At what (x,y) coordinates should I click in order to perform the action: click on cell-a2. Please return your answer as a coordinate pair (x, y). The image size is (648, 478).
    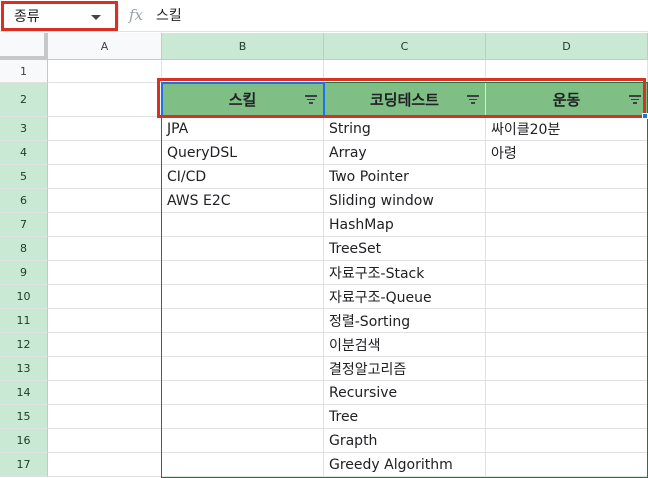
    Looking at the image, I should click on (105, 100).